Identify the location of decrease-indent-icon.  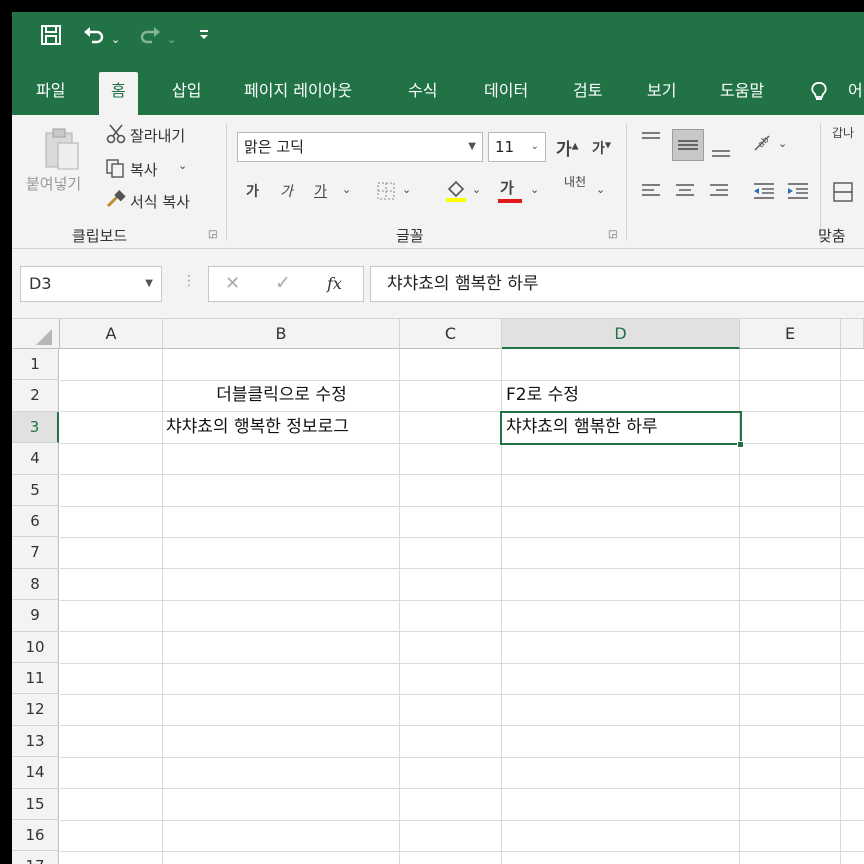
(764, 193).